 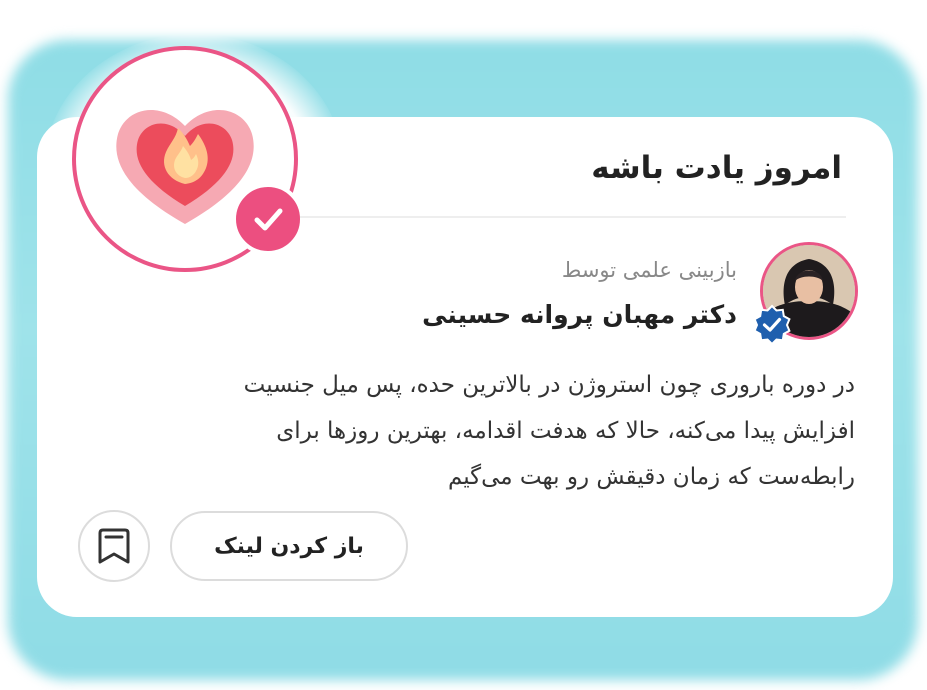 I want to click on badge-check, so click(x=268, y=219).